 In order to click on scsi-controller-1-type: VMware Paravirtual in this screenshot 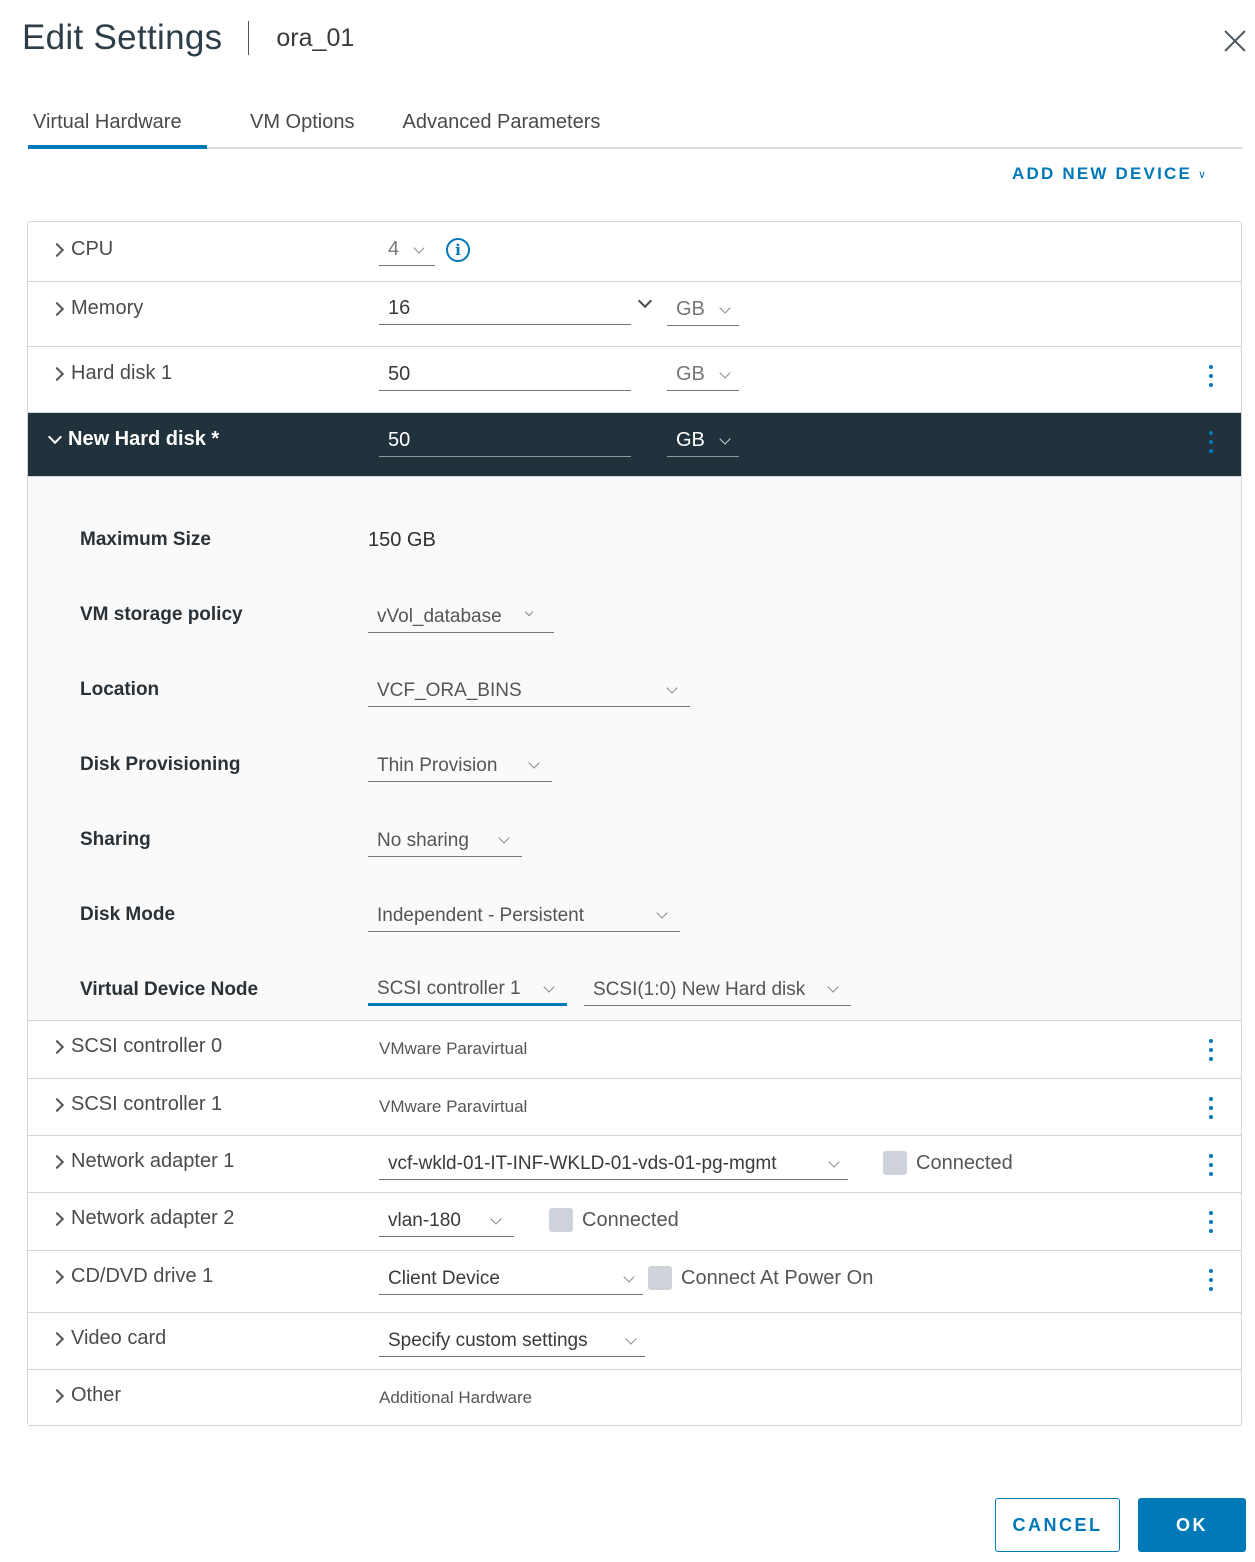, I will do `click(453, 1106)`.